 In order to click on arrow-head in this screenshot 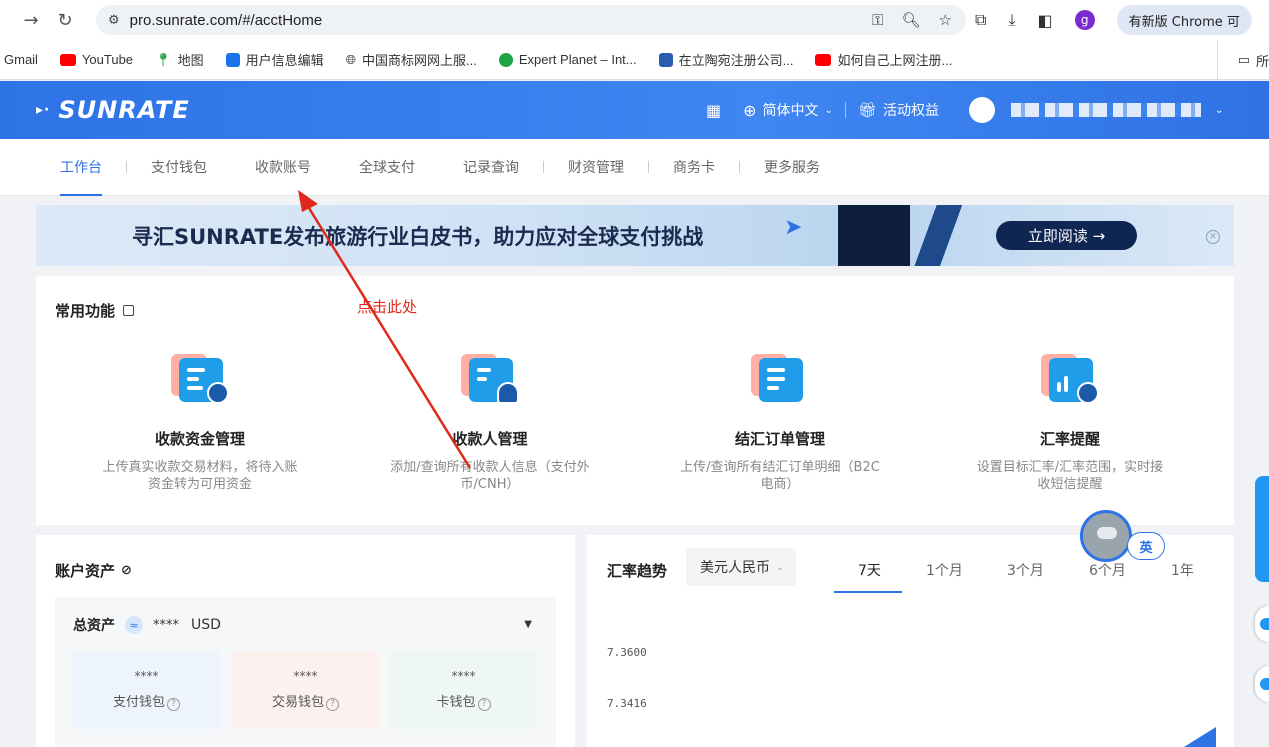, I will do `click(308, 201)`.